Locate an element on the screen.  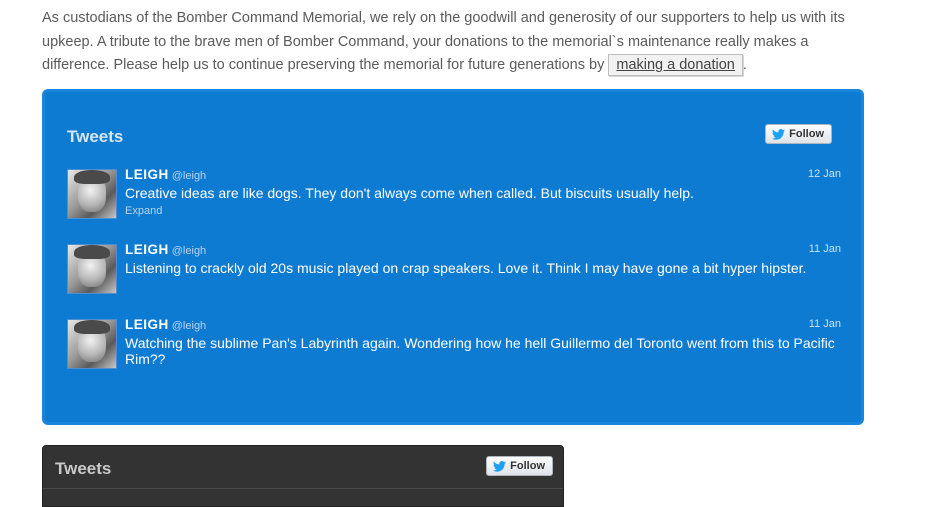
divider is located at coordinates (303, 488).